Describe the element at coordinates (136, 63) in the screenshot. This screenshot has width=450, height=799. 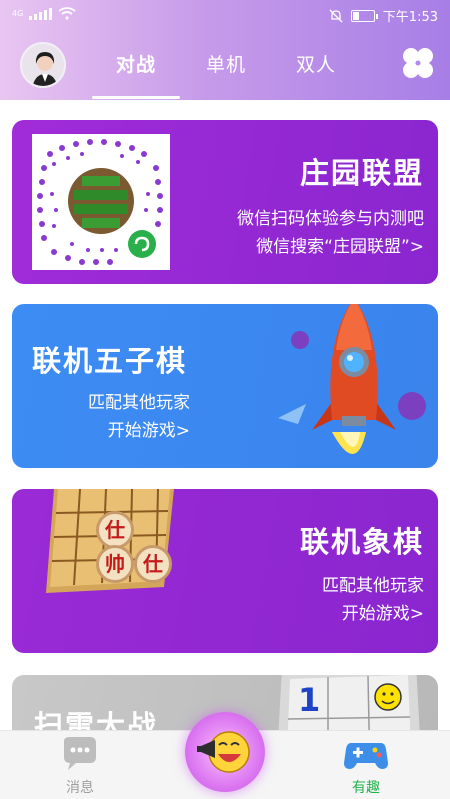
I see `tab-battle: 对战` at that location.